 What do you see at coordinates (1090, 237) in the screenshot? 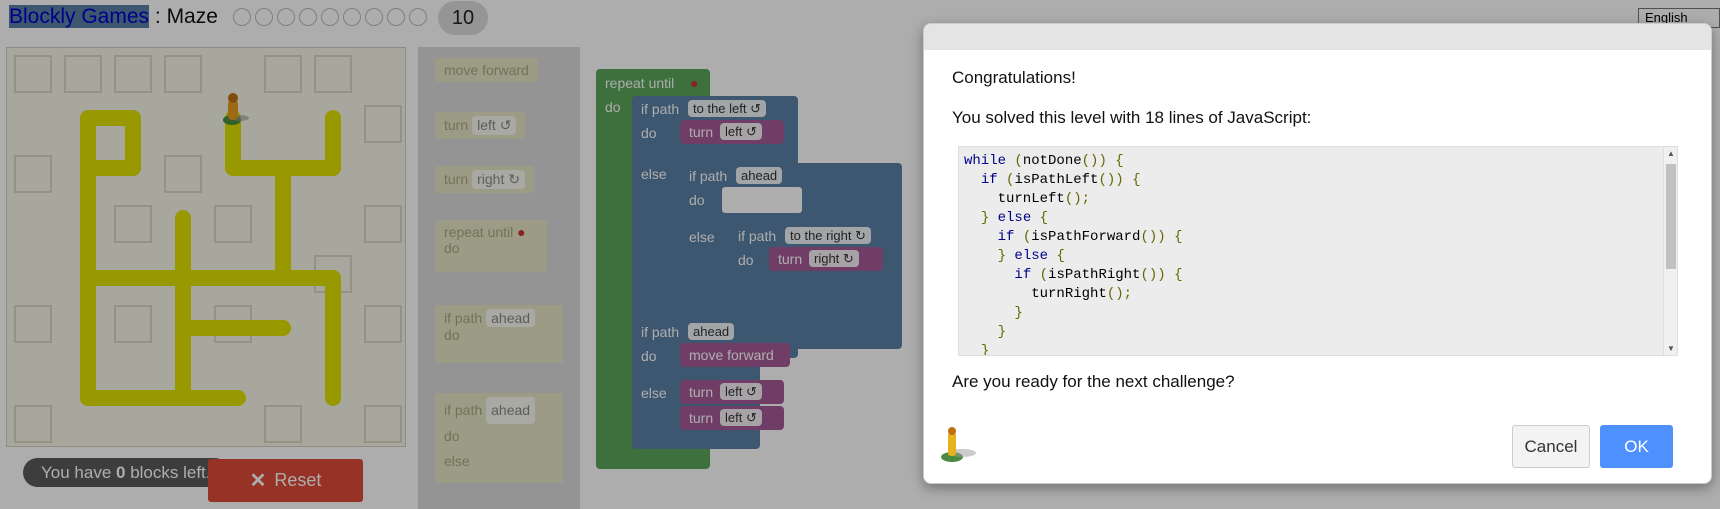
I see `code-line: if (isPathForward()) {` at bounding box center [1090, 237].